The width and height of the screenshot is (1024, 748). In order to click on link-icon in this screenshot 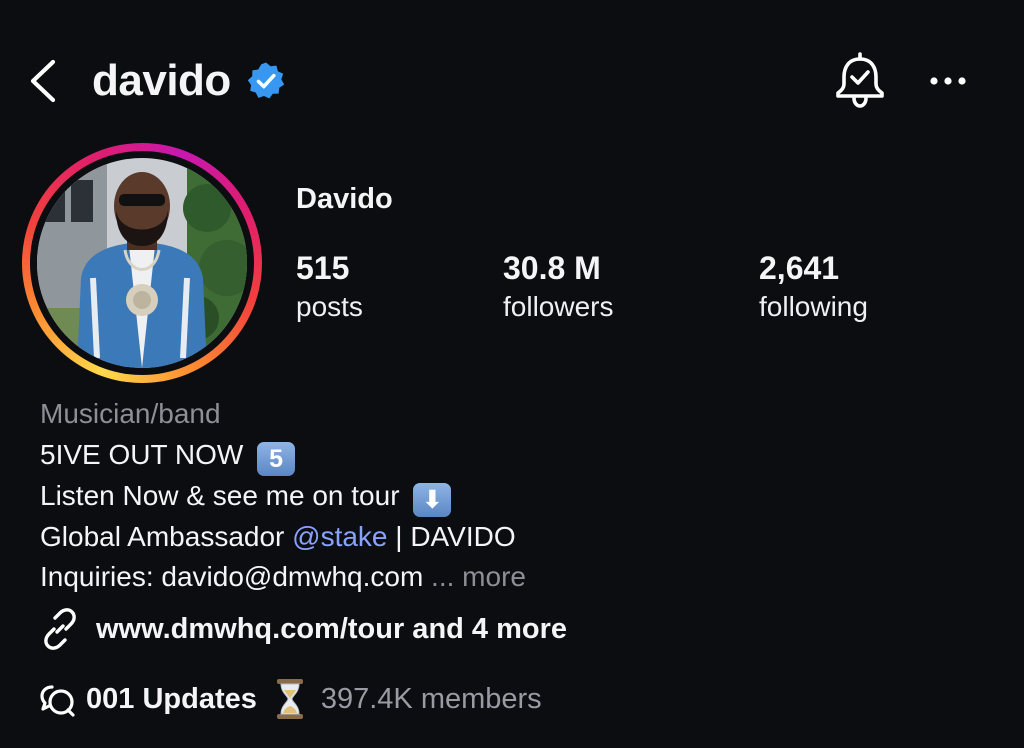, I will do `click(60, 629)`.